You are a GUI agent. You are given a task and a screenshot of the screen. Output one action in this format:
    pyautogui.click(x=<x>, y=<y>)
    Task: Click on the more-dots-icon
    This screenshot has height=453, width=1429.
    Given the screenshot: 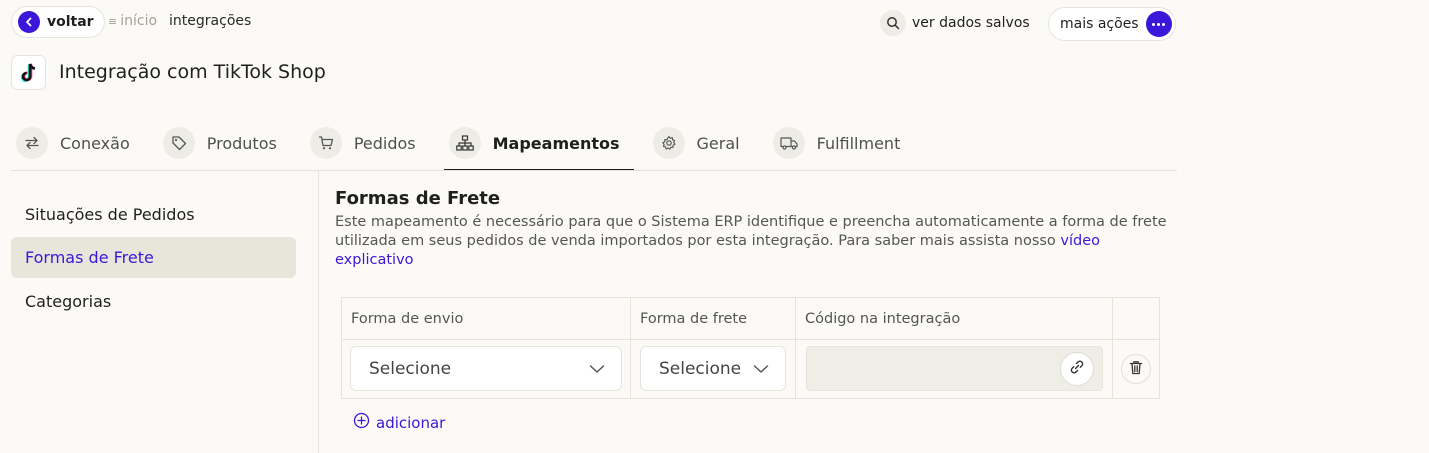 What is the action you would take?
    pyautogui.click(x=1158, y=24)
    